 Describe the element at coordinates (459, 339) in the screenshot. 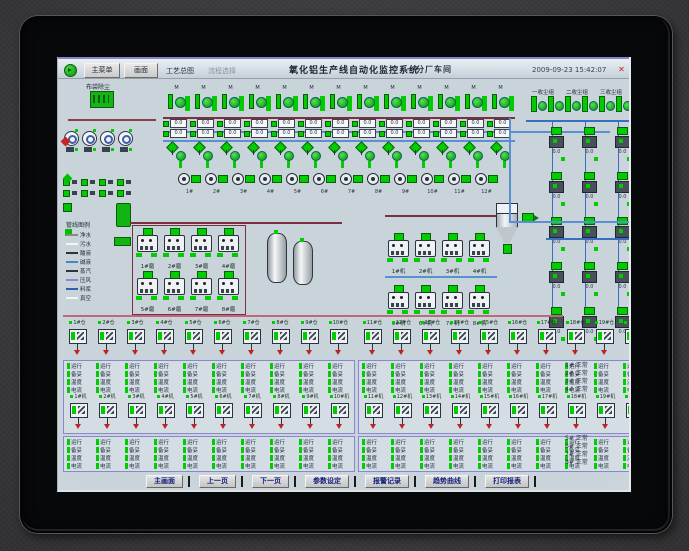

I see `silo-unit: 14#仓` at that location.